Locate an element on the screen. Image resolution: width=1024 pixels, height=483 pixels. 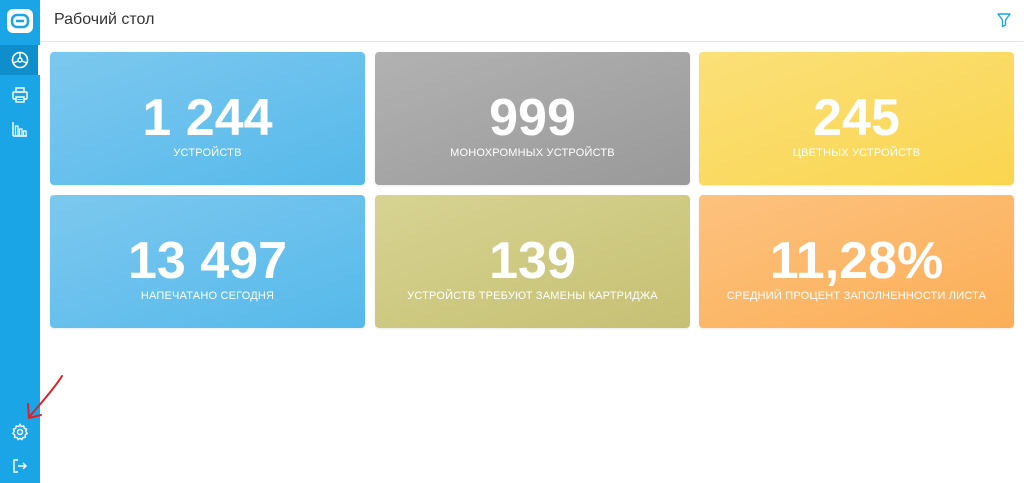
sidebar-item-printers is located at coordinates (20, 95).